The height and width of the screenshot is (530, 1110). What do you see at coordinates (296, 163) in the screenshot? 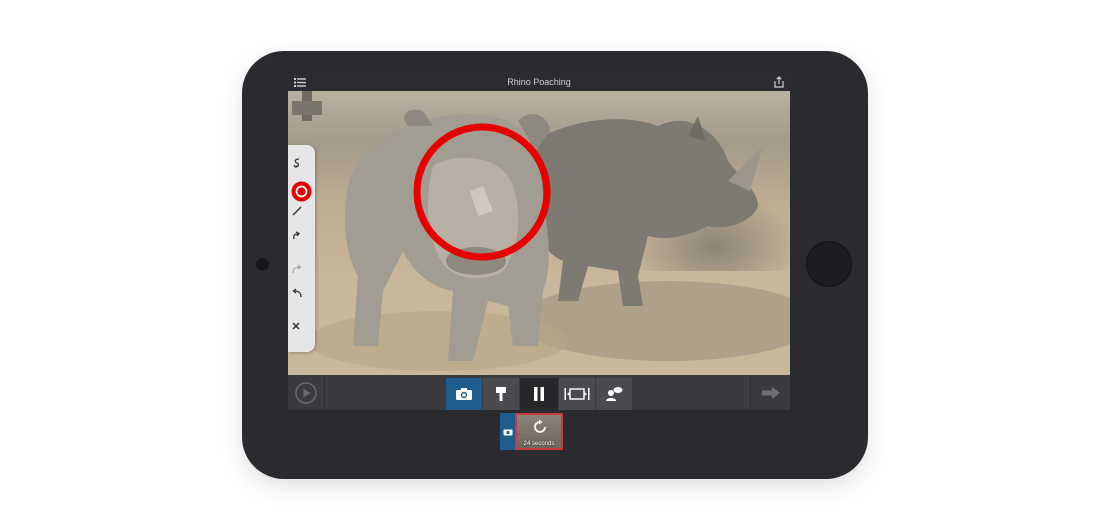
I see `lasso-icon` at bounding box center [296, 163].